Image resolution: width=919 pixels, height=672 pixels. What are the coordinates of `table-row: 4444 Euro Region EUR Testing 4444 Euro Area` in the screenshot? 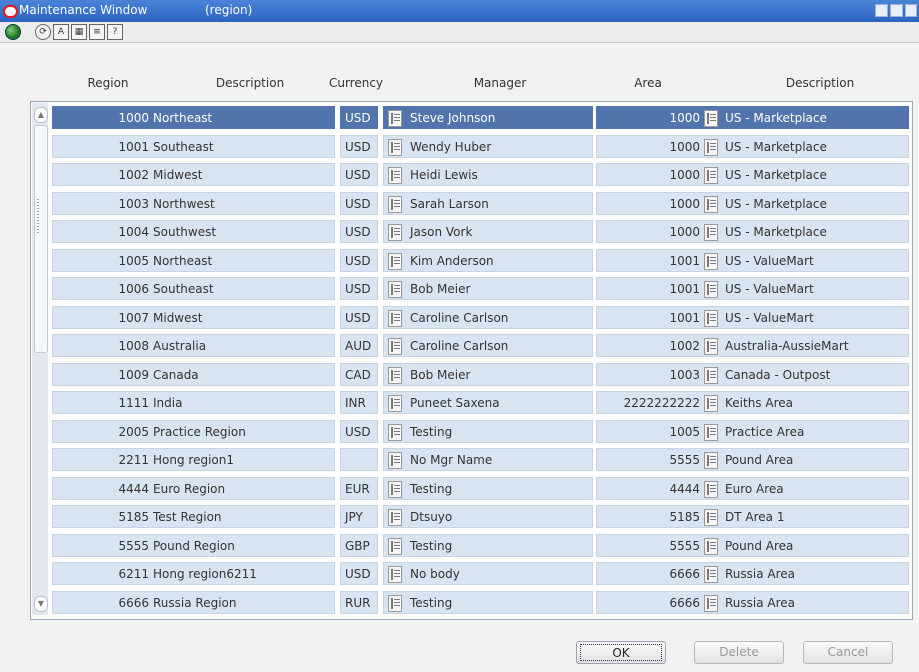 It's located at (480, 488).